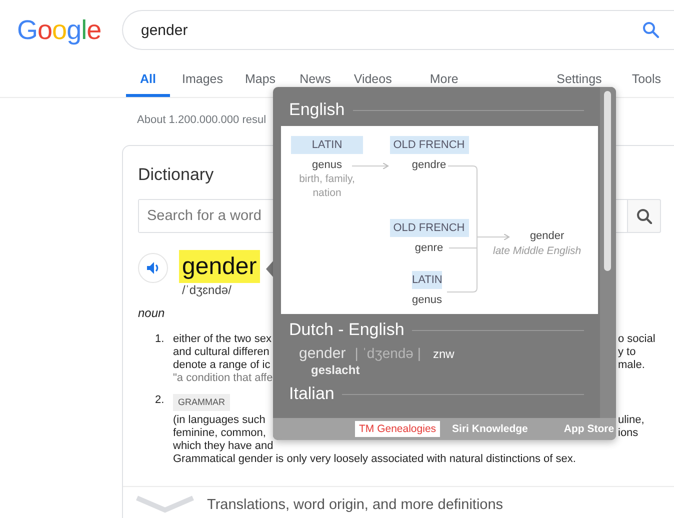 The image size is (674, 518). I want to click on definition-text: and cultural differen, so click(221, 352).